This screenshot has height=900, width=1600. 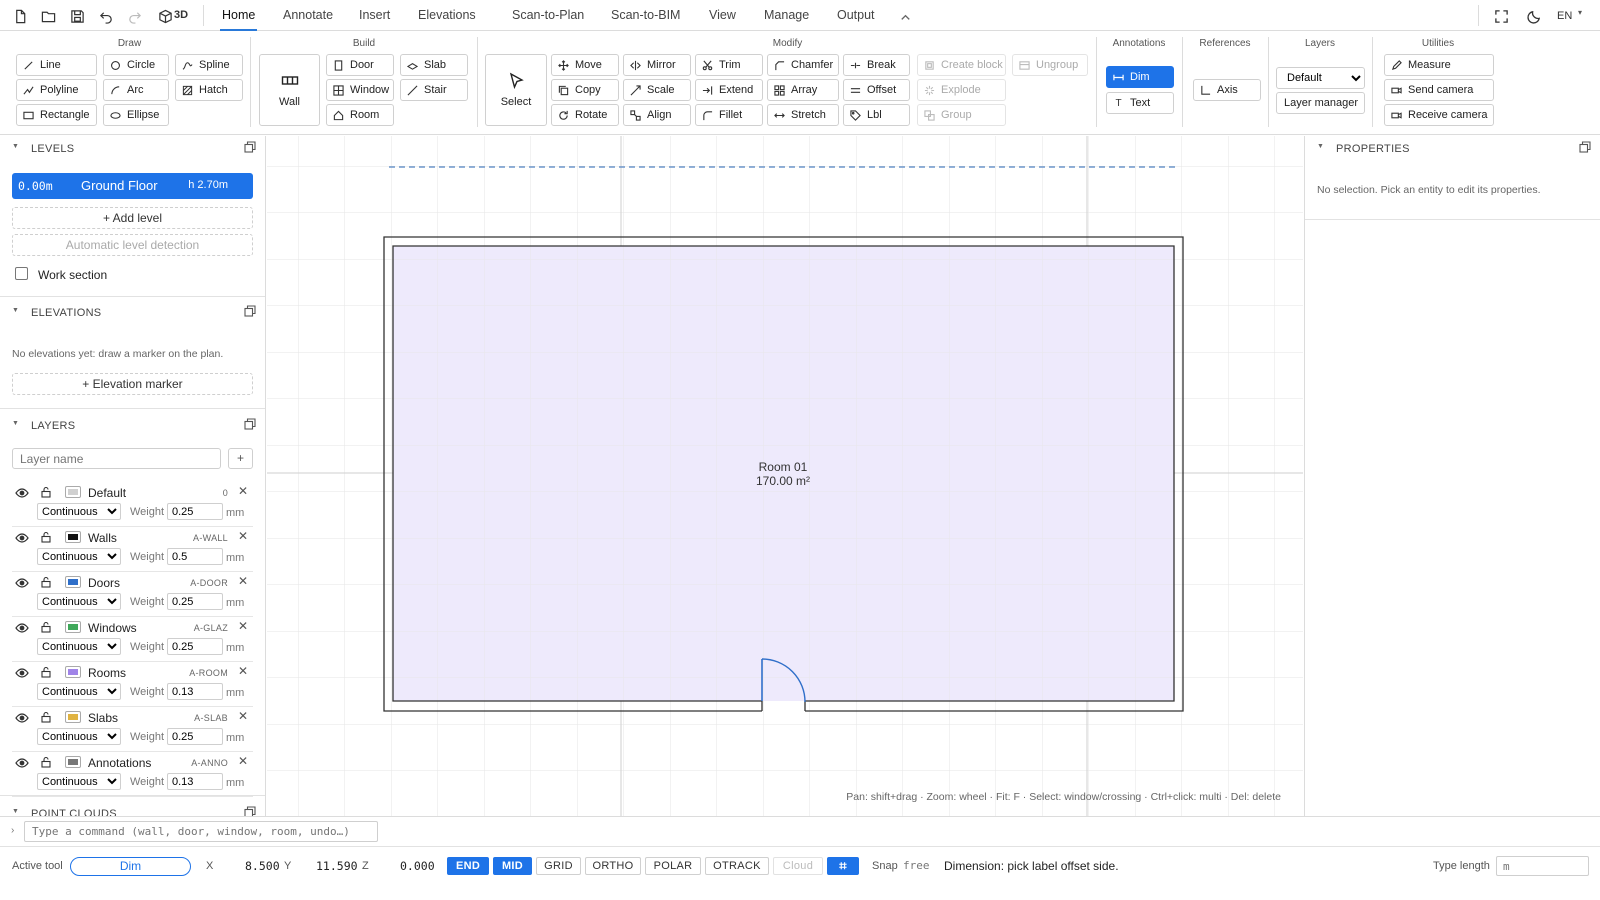 I want to click on tab-manage: Manage, so click(x=786, y=15).